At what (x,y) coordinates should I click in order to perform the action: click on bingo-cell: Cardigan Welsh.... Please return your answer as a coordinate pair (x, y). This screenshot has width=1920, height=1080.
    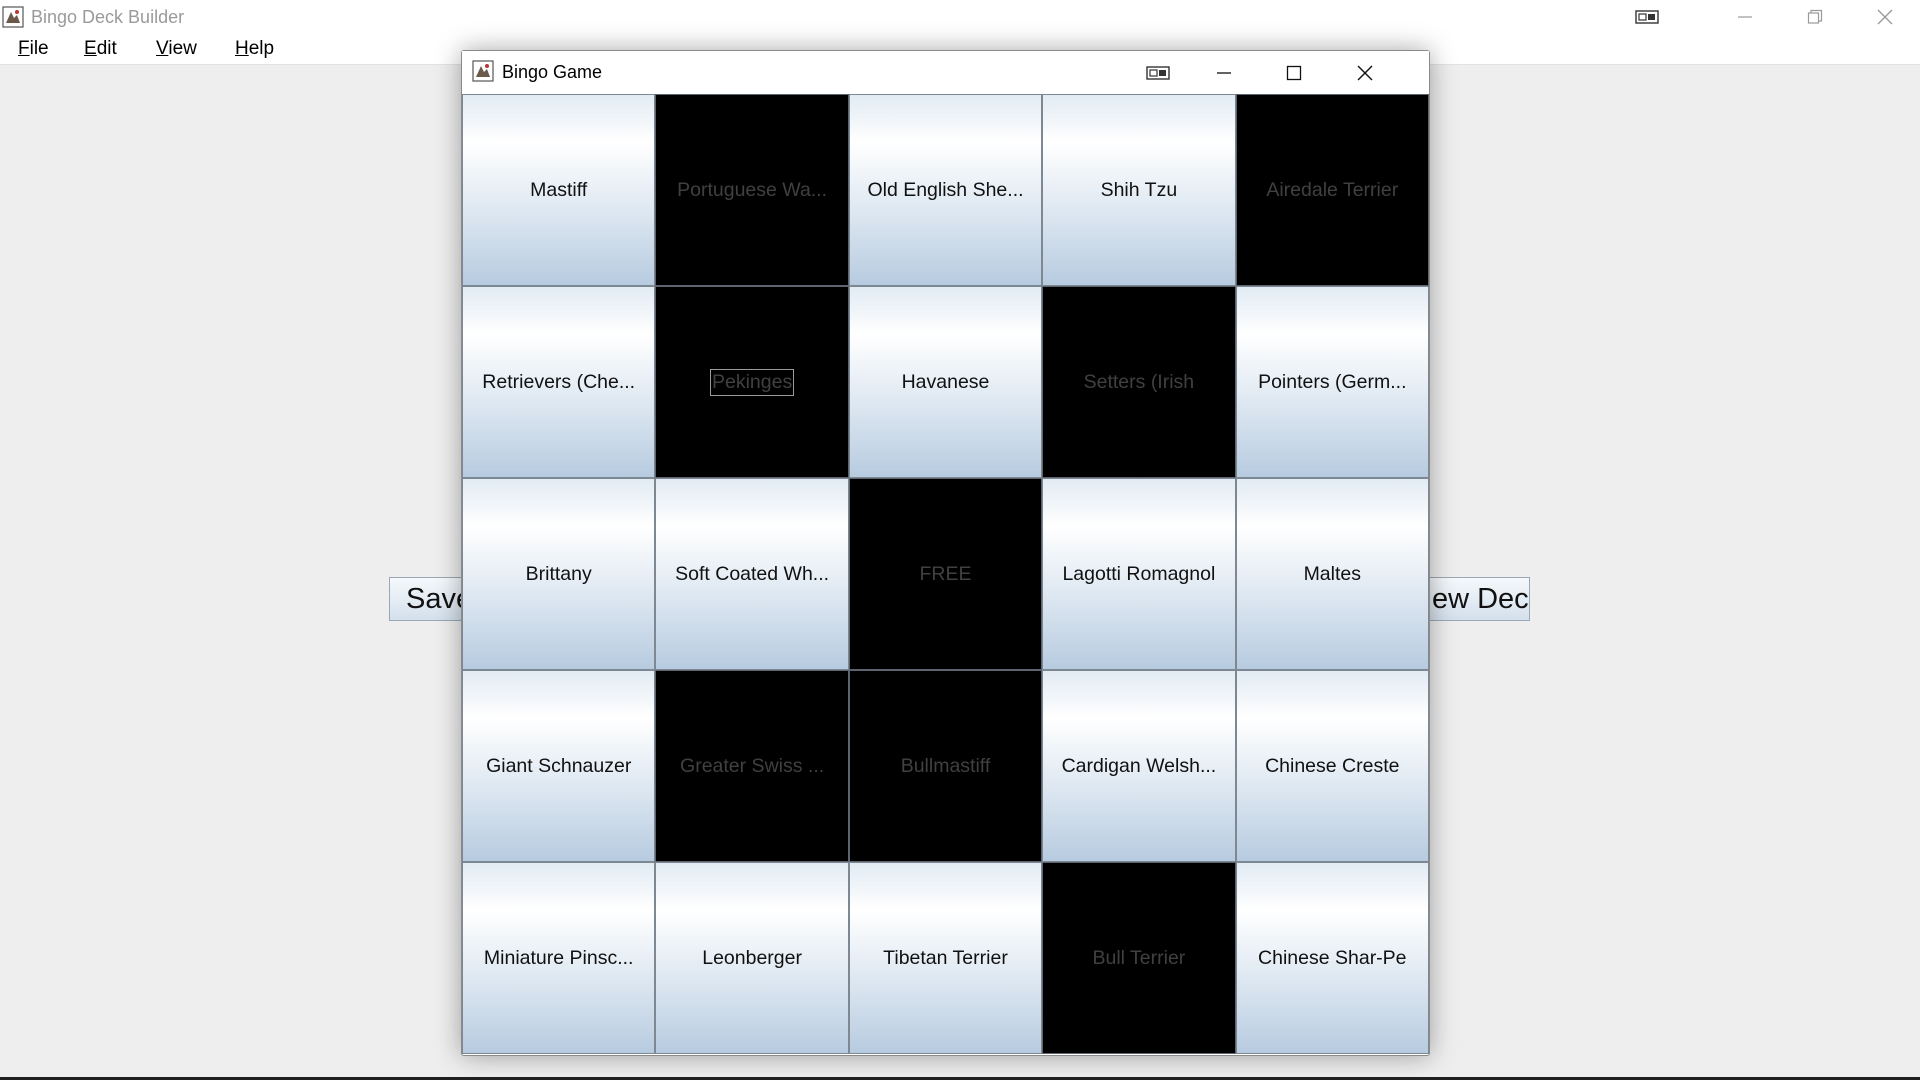
    Looking at the image, I should click on (1139, 766).